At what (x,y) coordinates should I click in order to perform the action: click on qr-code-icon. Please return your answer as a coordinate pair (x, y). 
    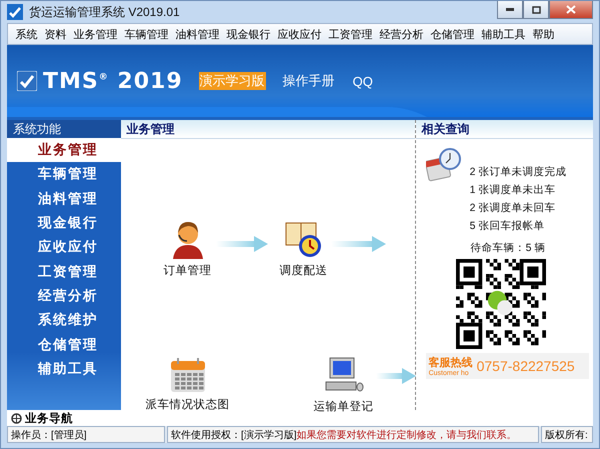
    Looking at the image, I should click on (501, 304).